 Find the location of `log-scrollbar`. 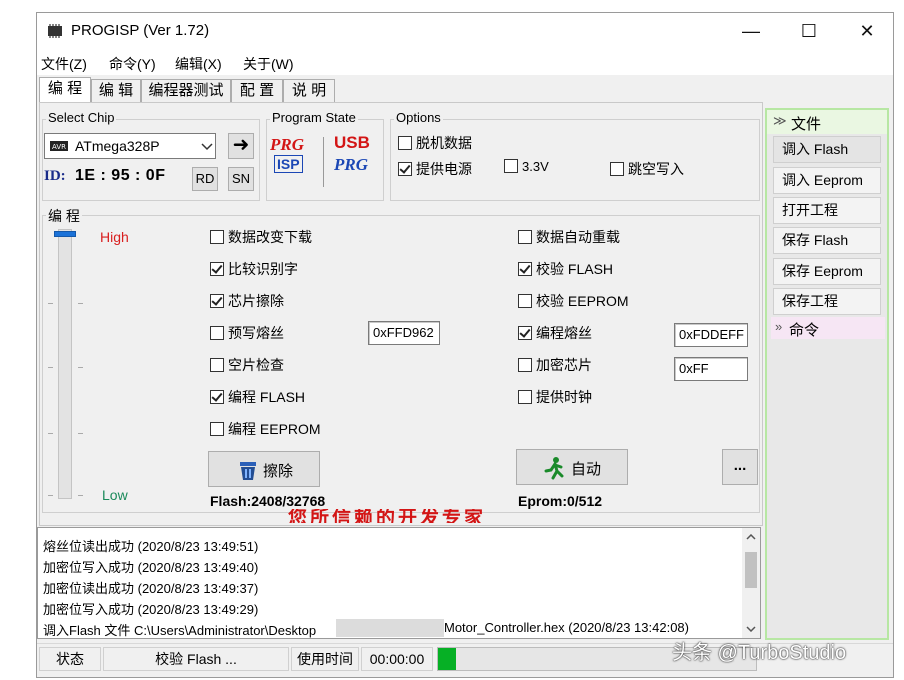

log-scrollbar is located at coordinates (751, 583).